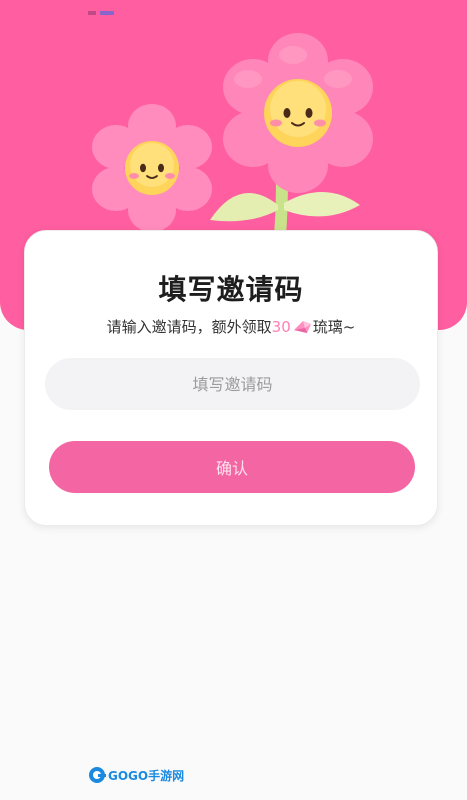 Image resolution: width=467 pixels, height=800 pixels. I want to click on dialog-subtitle: 请输入邀请码，额外领取30 琉璃~, so click(231, 327).